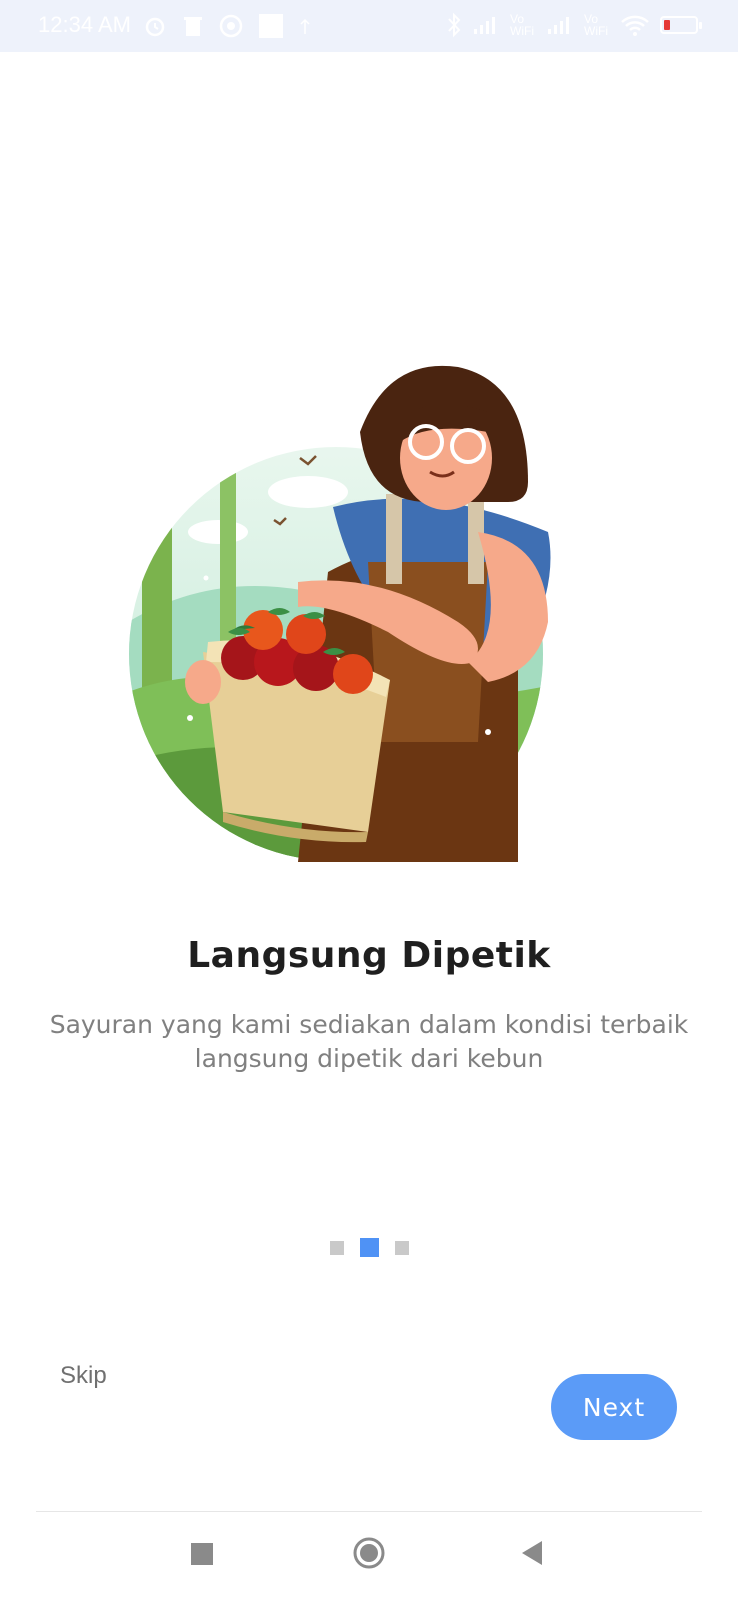 This screenshot has height=1600, width=738. I want to click on system-nav-bar, so click(369, 1556).